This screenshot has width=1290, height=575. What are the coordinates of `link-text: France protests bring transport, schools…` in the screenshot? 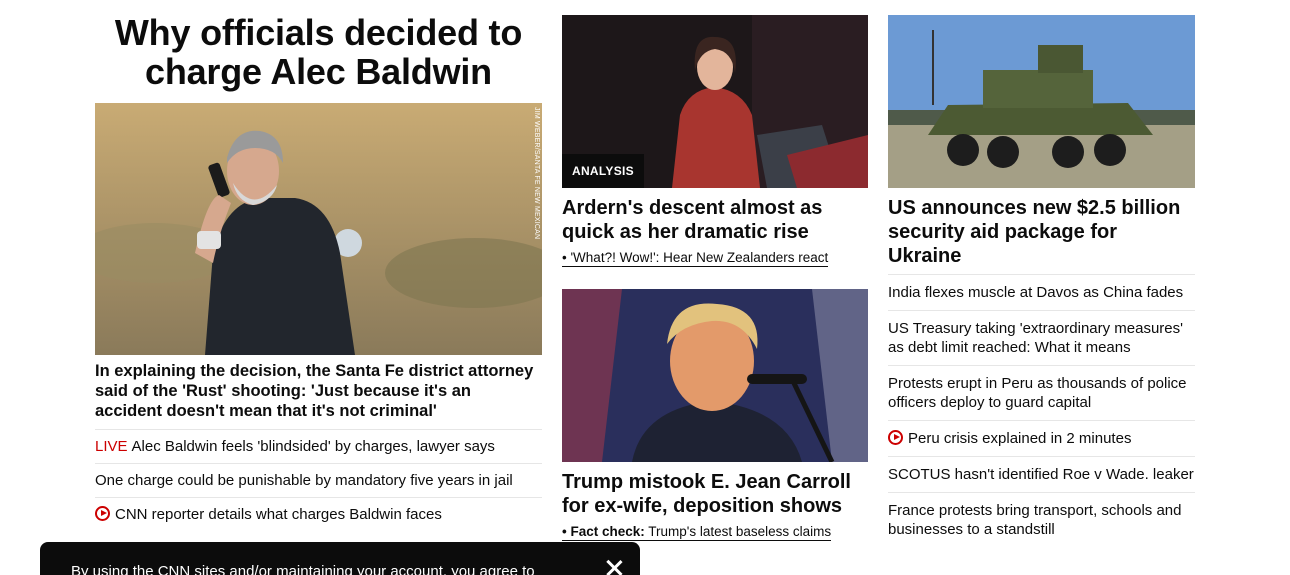 It's located at (1035, 520).